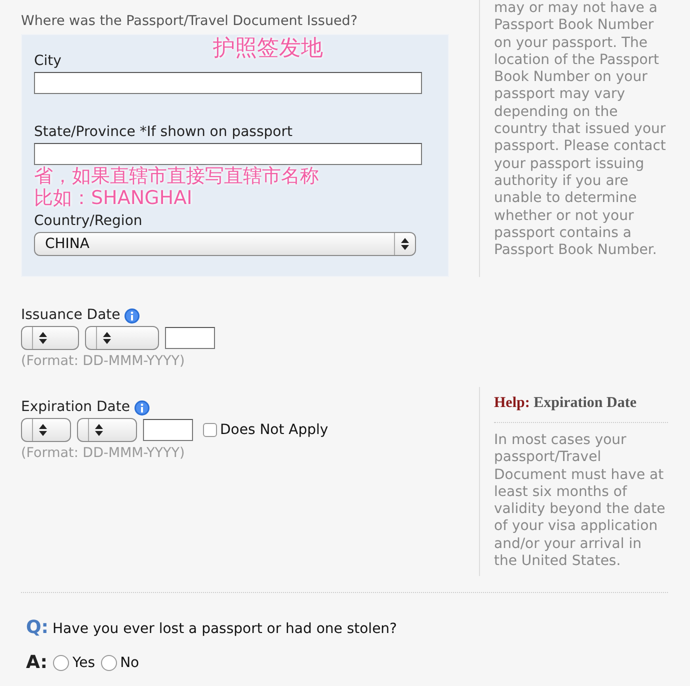 This screenshot has height=686, width=690. Describe the element at coordinates (190, 21) in the screenshot. I see `section-heading: Where was the Passport/Travel Document Issued?` at that location.